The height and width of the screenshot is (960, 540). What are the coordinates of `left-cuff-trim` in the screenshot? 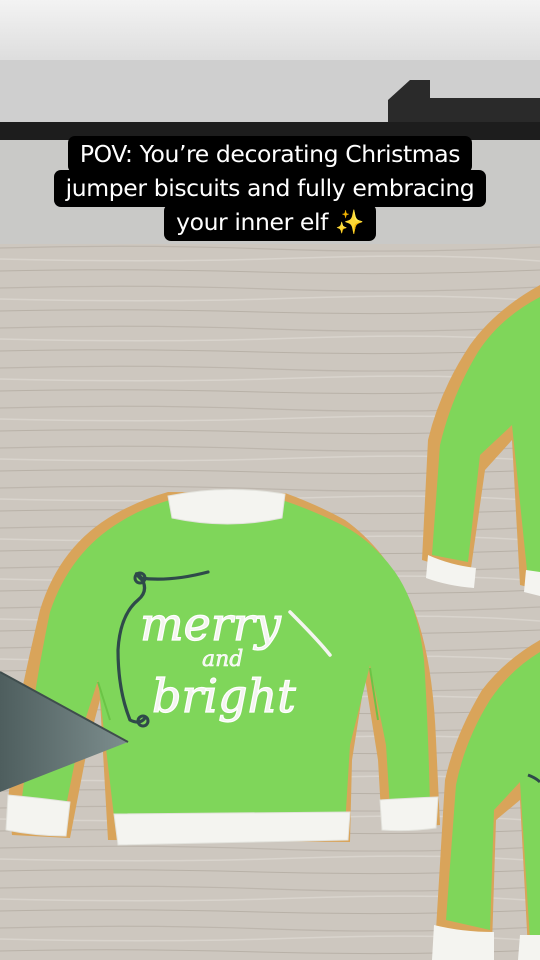 It's located at (38, 815).